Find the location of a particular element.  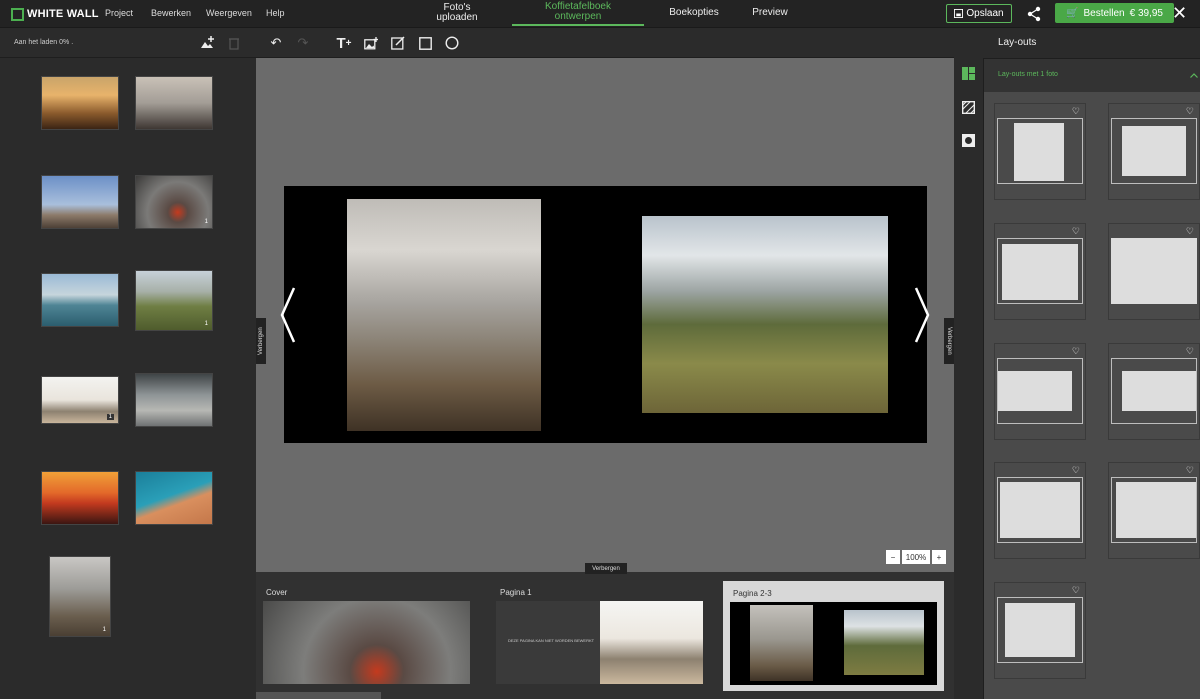

rectangle-icon is located at coordinates (425, 43).